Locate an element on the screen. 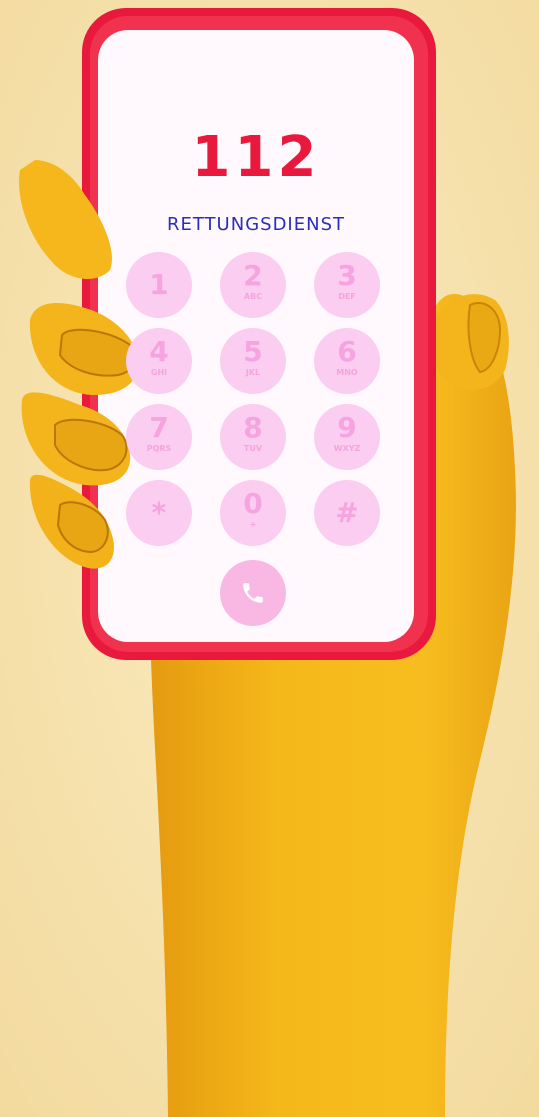  key-hash: # is located at coordinates (347, 513).